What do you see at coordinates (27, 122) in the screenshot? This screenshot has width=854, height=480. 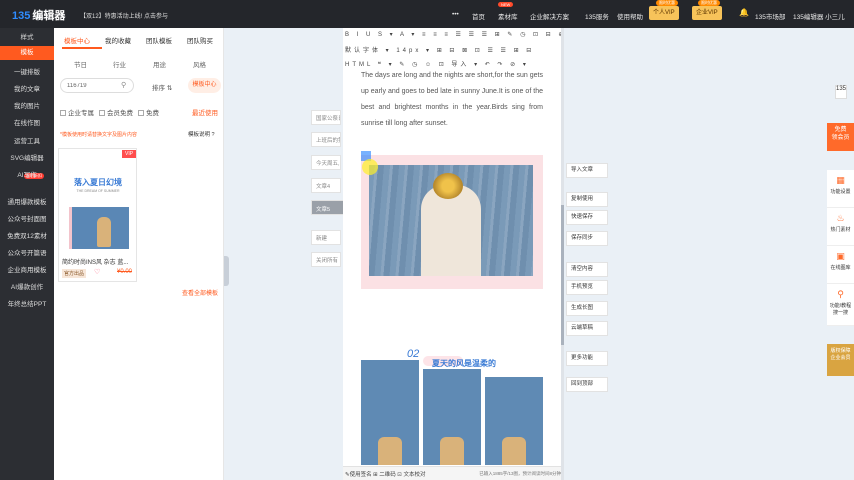 I see `sidebar-item-draw: 在线作图` at bounding box center [27, 122].